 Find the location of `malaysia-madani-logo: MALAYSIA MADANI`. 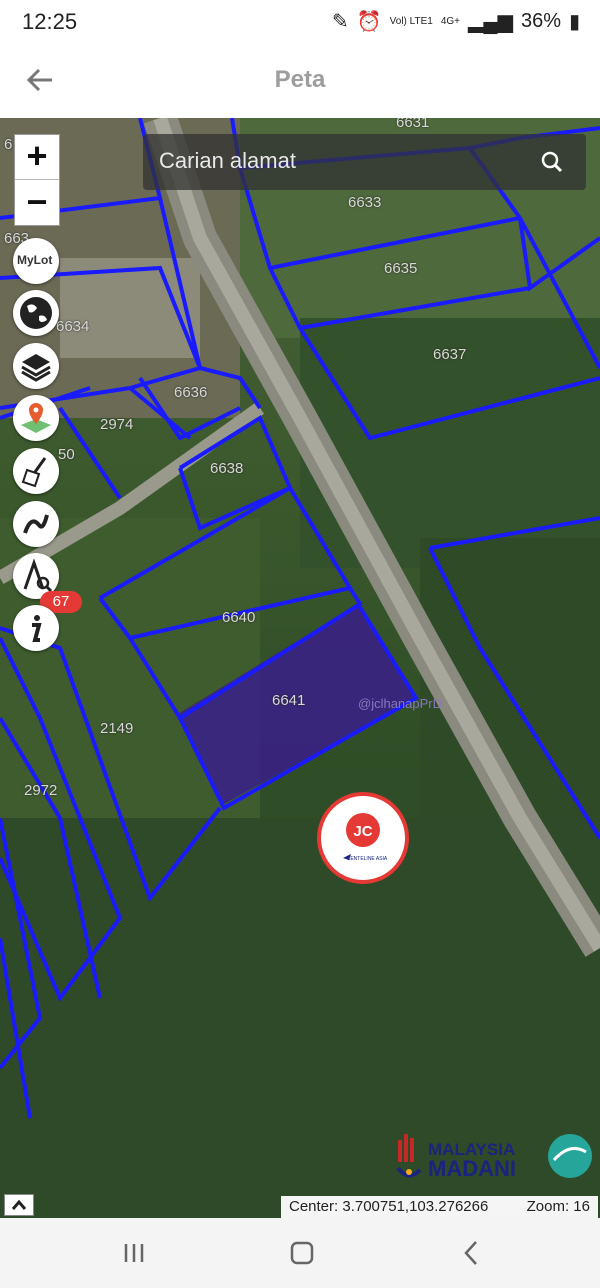

malaysia-madani-logo: MALAYSIA MADANI is located at coordinates (495, 1156).